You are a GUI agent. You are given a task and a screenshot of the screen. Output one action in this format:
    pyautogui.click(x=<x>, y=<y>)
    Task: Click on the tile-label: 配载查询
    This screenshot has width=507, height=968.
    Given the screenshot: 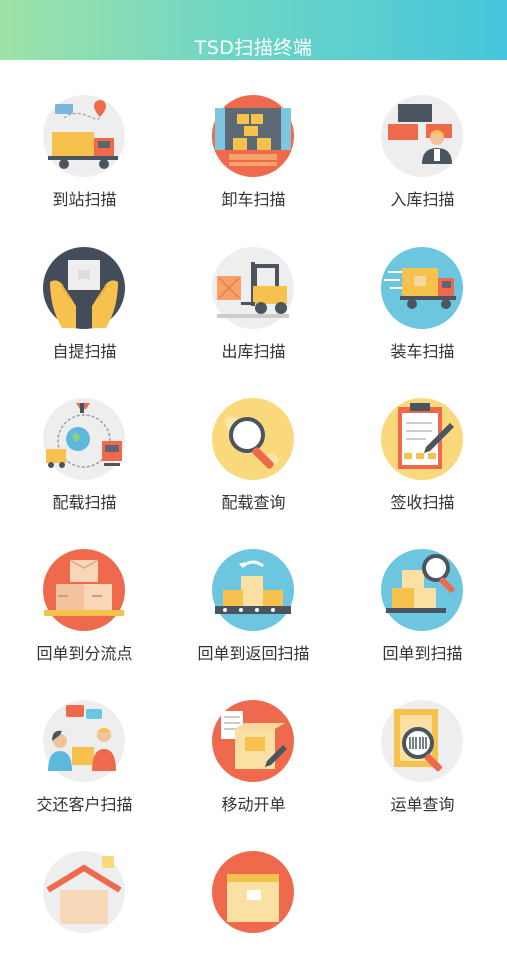 What is the action you would take?
    pyautogui.click(x=253, y=502)
    